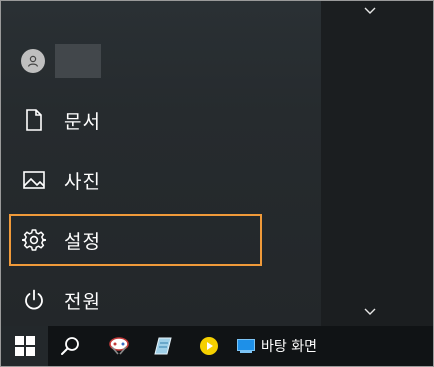  Describe the element at coordinates (246, 346) in the screenshot. I see `desktop-icon` at that location.